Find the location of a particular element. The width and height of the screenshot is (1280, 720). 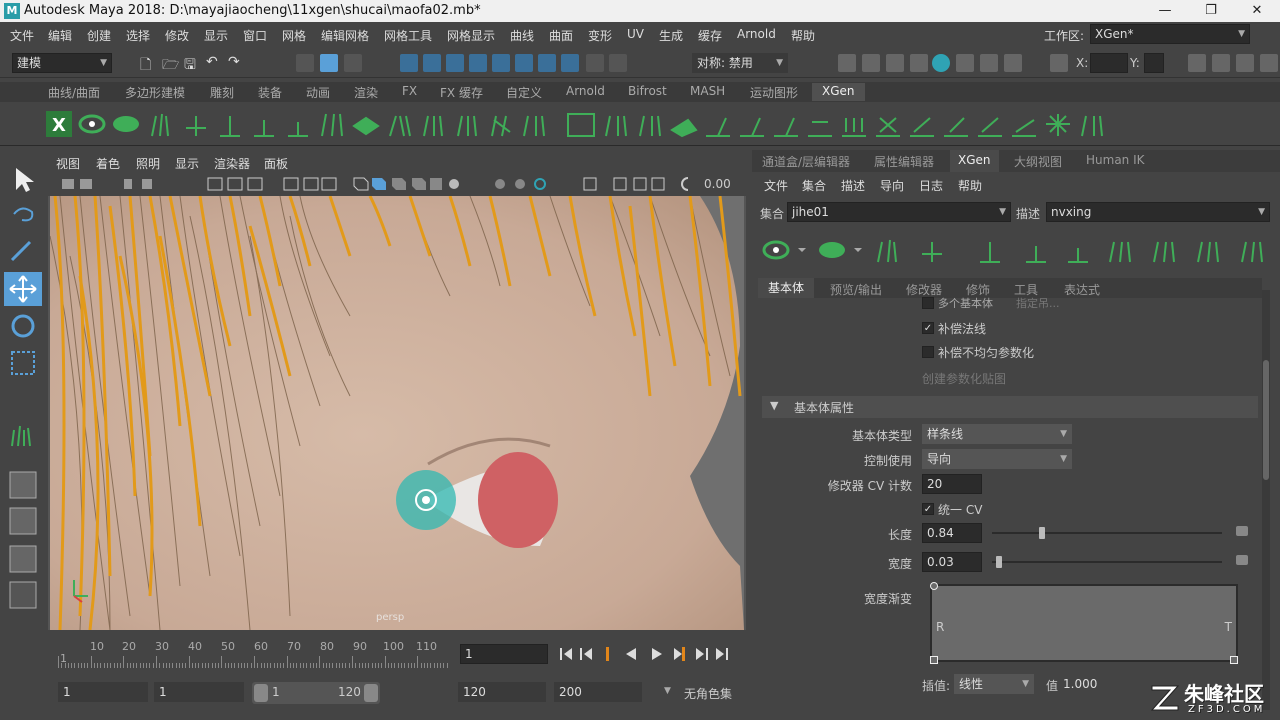

tab-human-ik: Human IK is located at coordinates (1115, 160).